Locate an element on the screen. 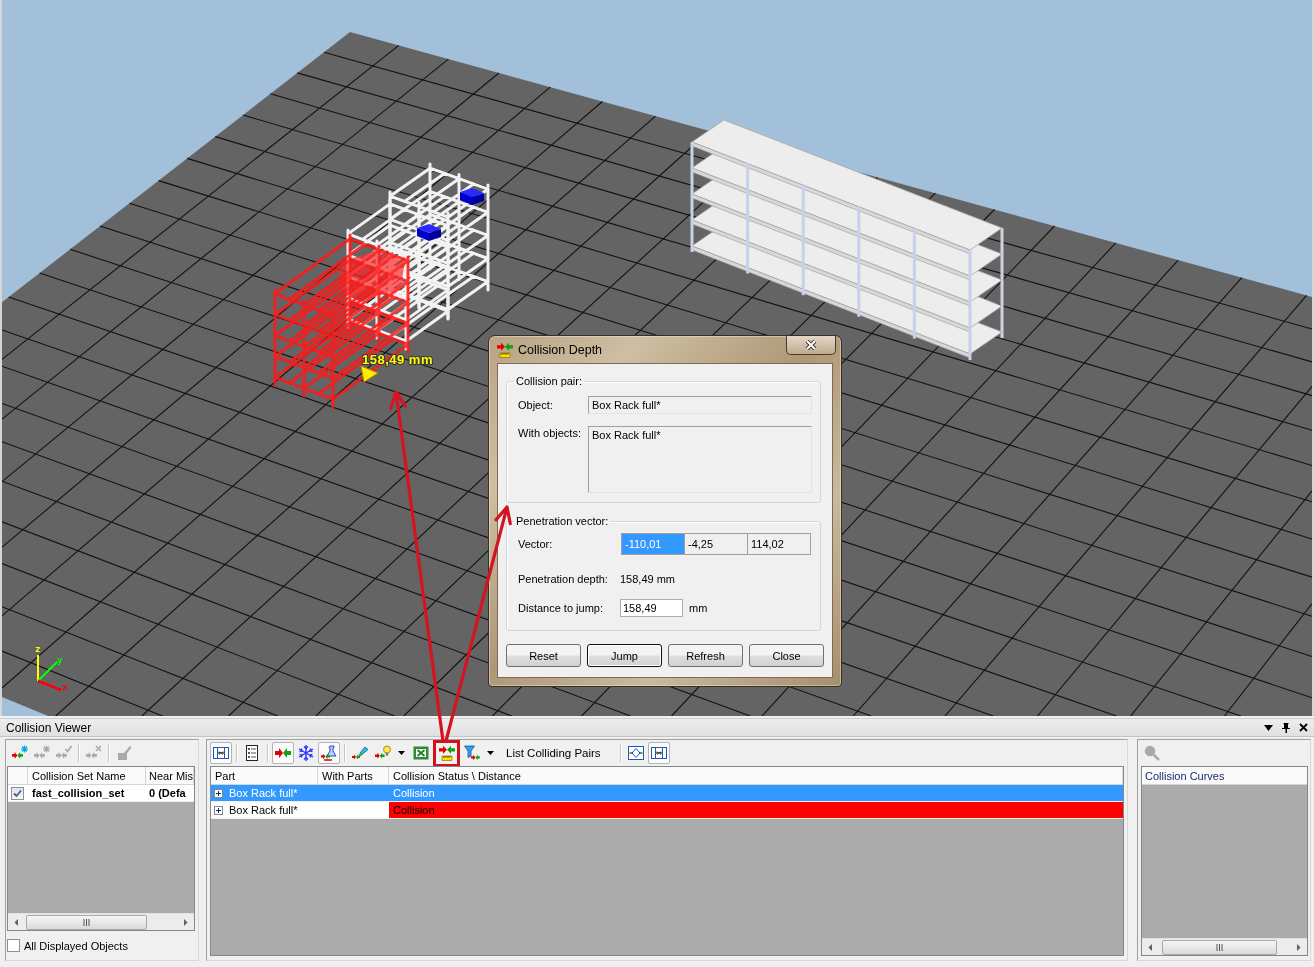 The image size is (1314, 967). cone-marker-icon is located at coordinates (369, 374).